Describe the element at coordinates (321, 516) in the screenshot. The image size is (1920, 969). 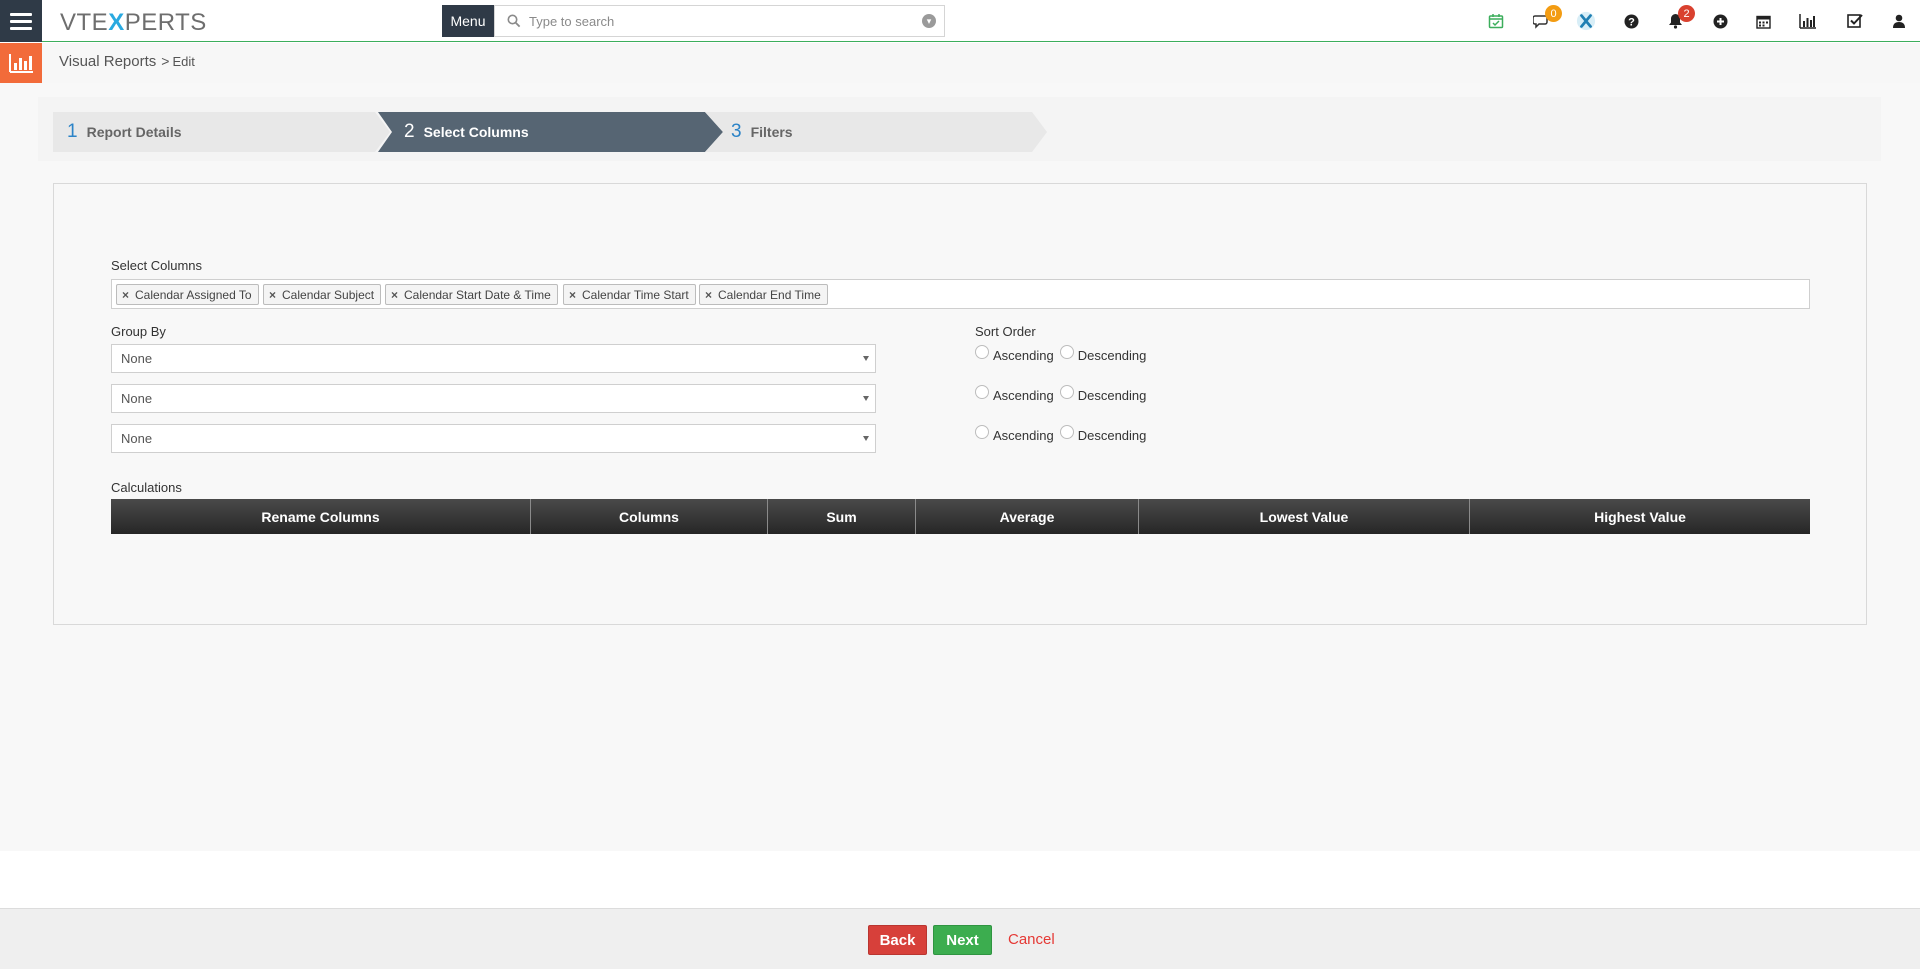
I see `column-header: Rename Columns` at that location.